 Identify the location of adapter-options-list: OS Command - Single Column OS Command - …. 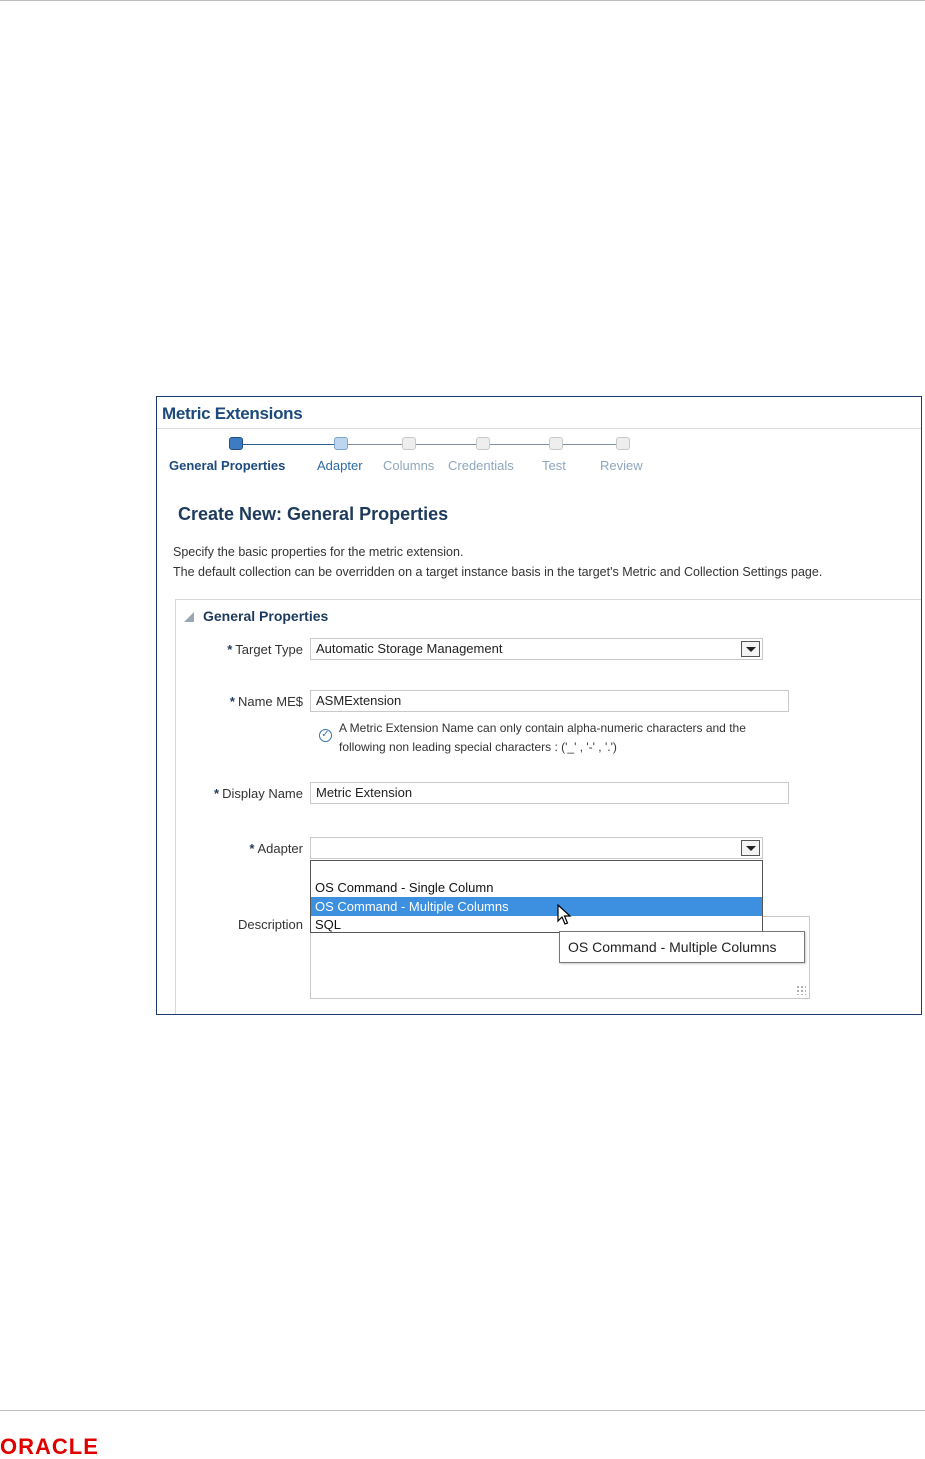
(536, 896).